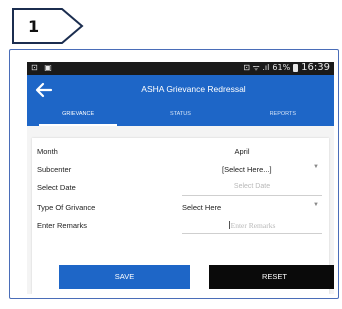 The width and height of the screenshot is (342, 309). I want to click on battery-icon, so click(296, 67).